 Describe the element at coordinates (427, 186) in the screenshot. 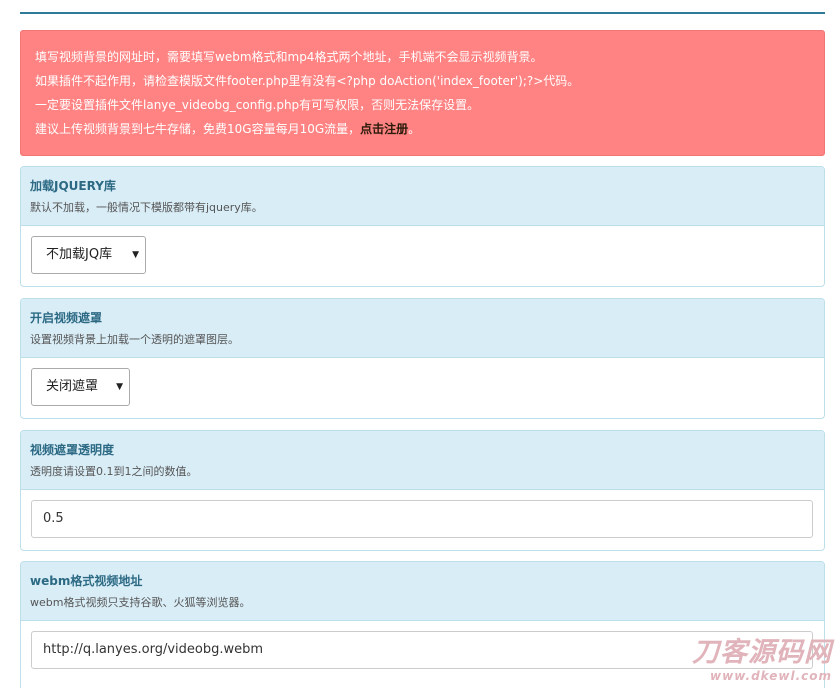

I see `jquery-setting-title: 加载JQUERY库` at that location.